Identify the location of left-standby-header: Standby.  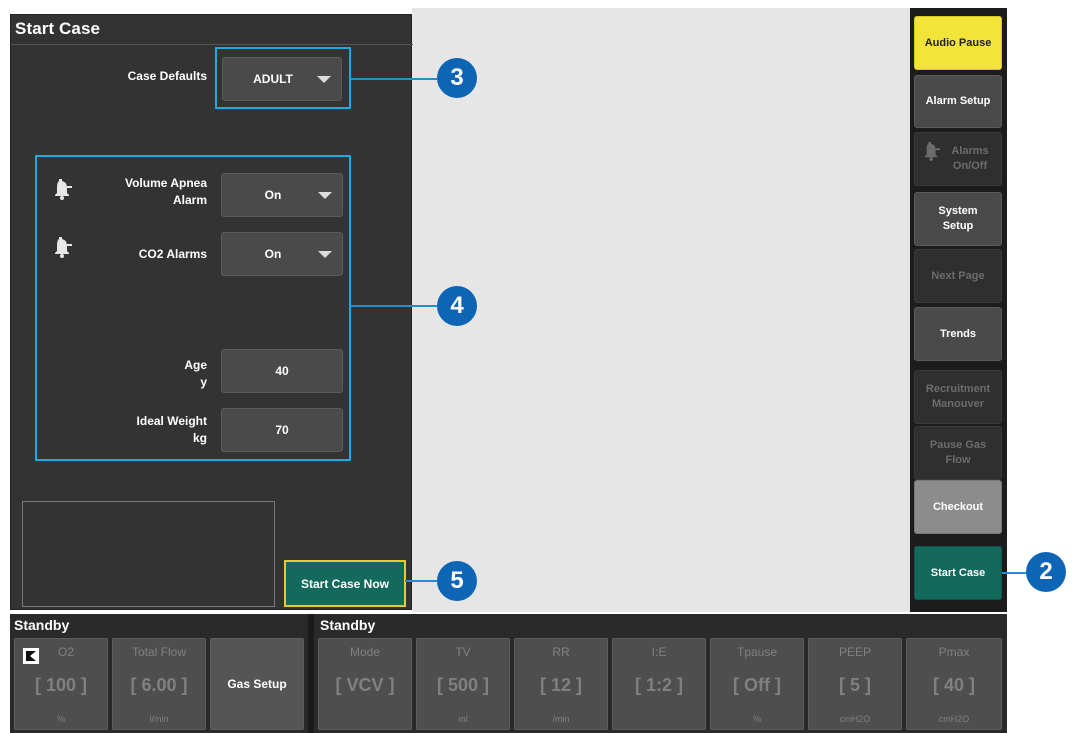
(42, 625).